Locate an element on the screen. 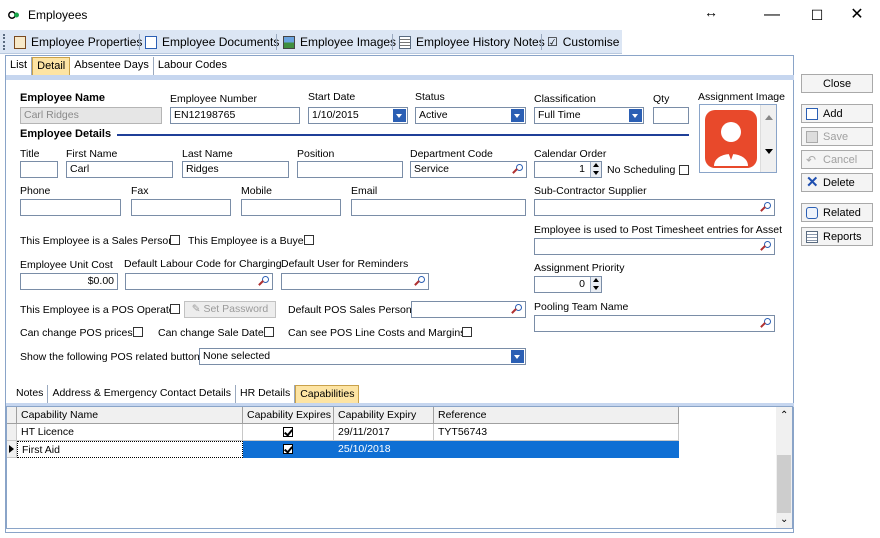 The width and height of the screenshot is (880, 538). tab-address-emergency: Address & Emergency Contact Details is located at coordinates (142, 394).